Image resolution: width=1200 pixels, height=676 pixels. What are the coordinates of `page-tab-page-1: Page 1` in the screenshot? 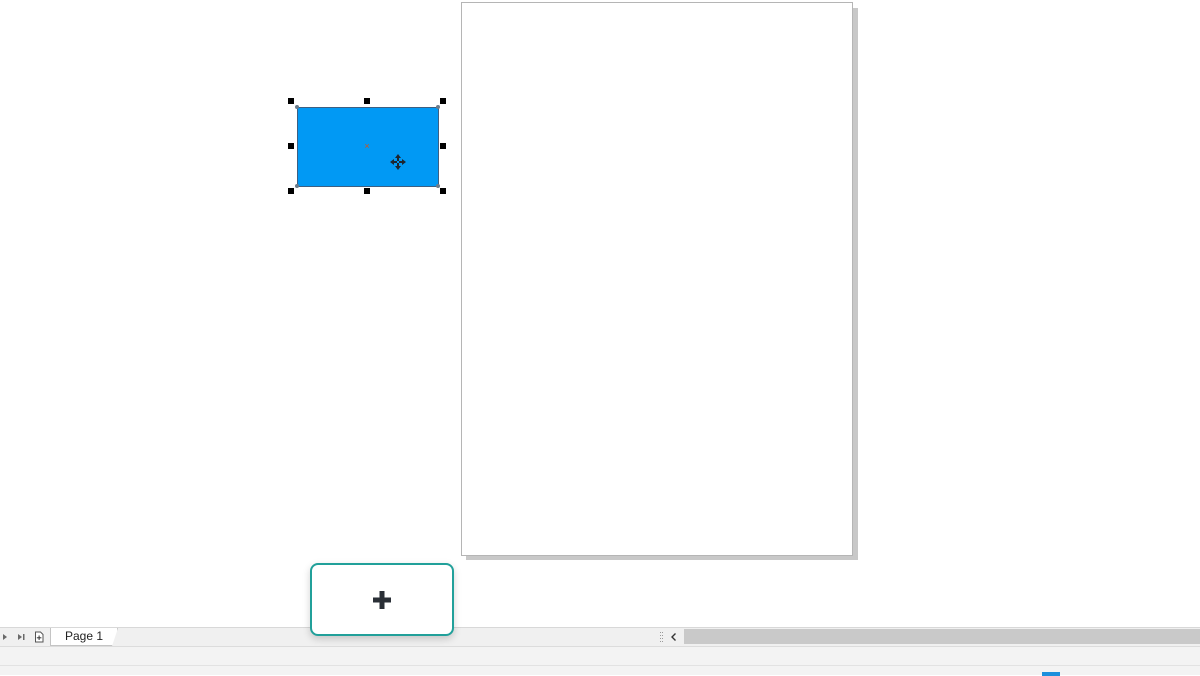 It's located at (84, 637).